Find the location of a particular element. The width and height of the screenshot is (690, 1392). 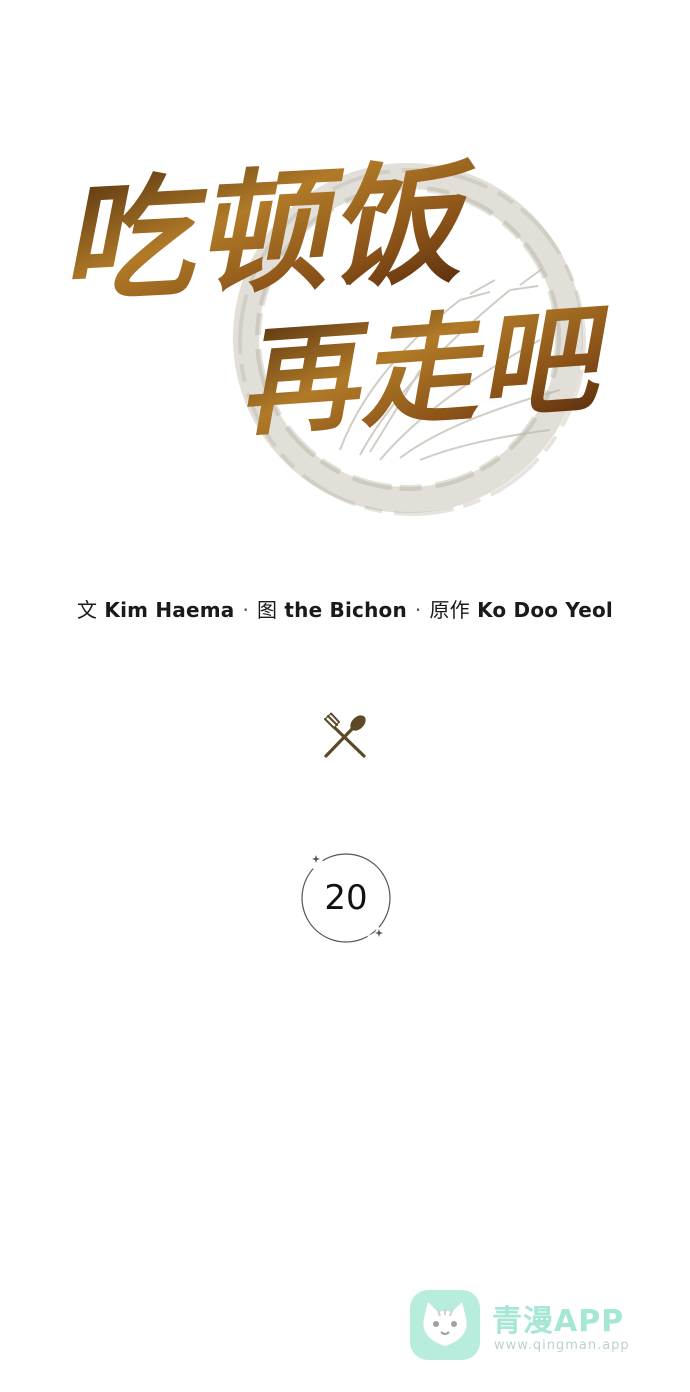

artist-role: 图 is located at coordinates (267, 610).